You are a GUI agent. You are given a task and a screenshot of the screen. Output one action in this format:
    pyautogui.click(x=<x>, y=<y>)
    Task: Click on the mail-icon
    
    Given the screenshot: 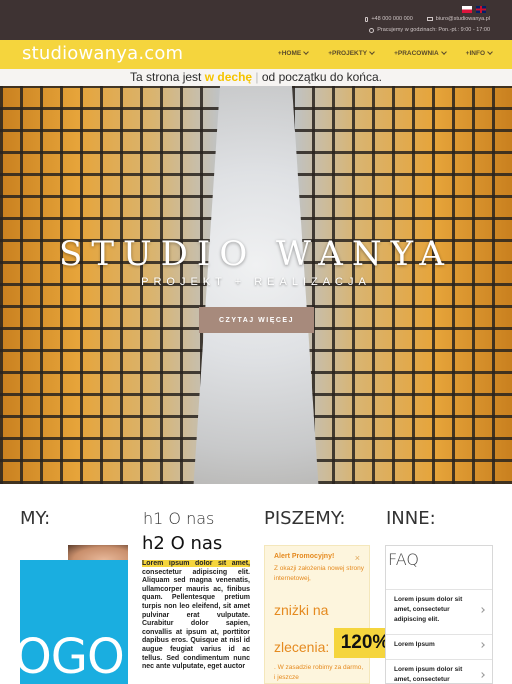 What is the action you would take?
    pyautogui.click(x=429, y=19)
    